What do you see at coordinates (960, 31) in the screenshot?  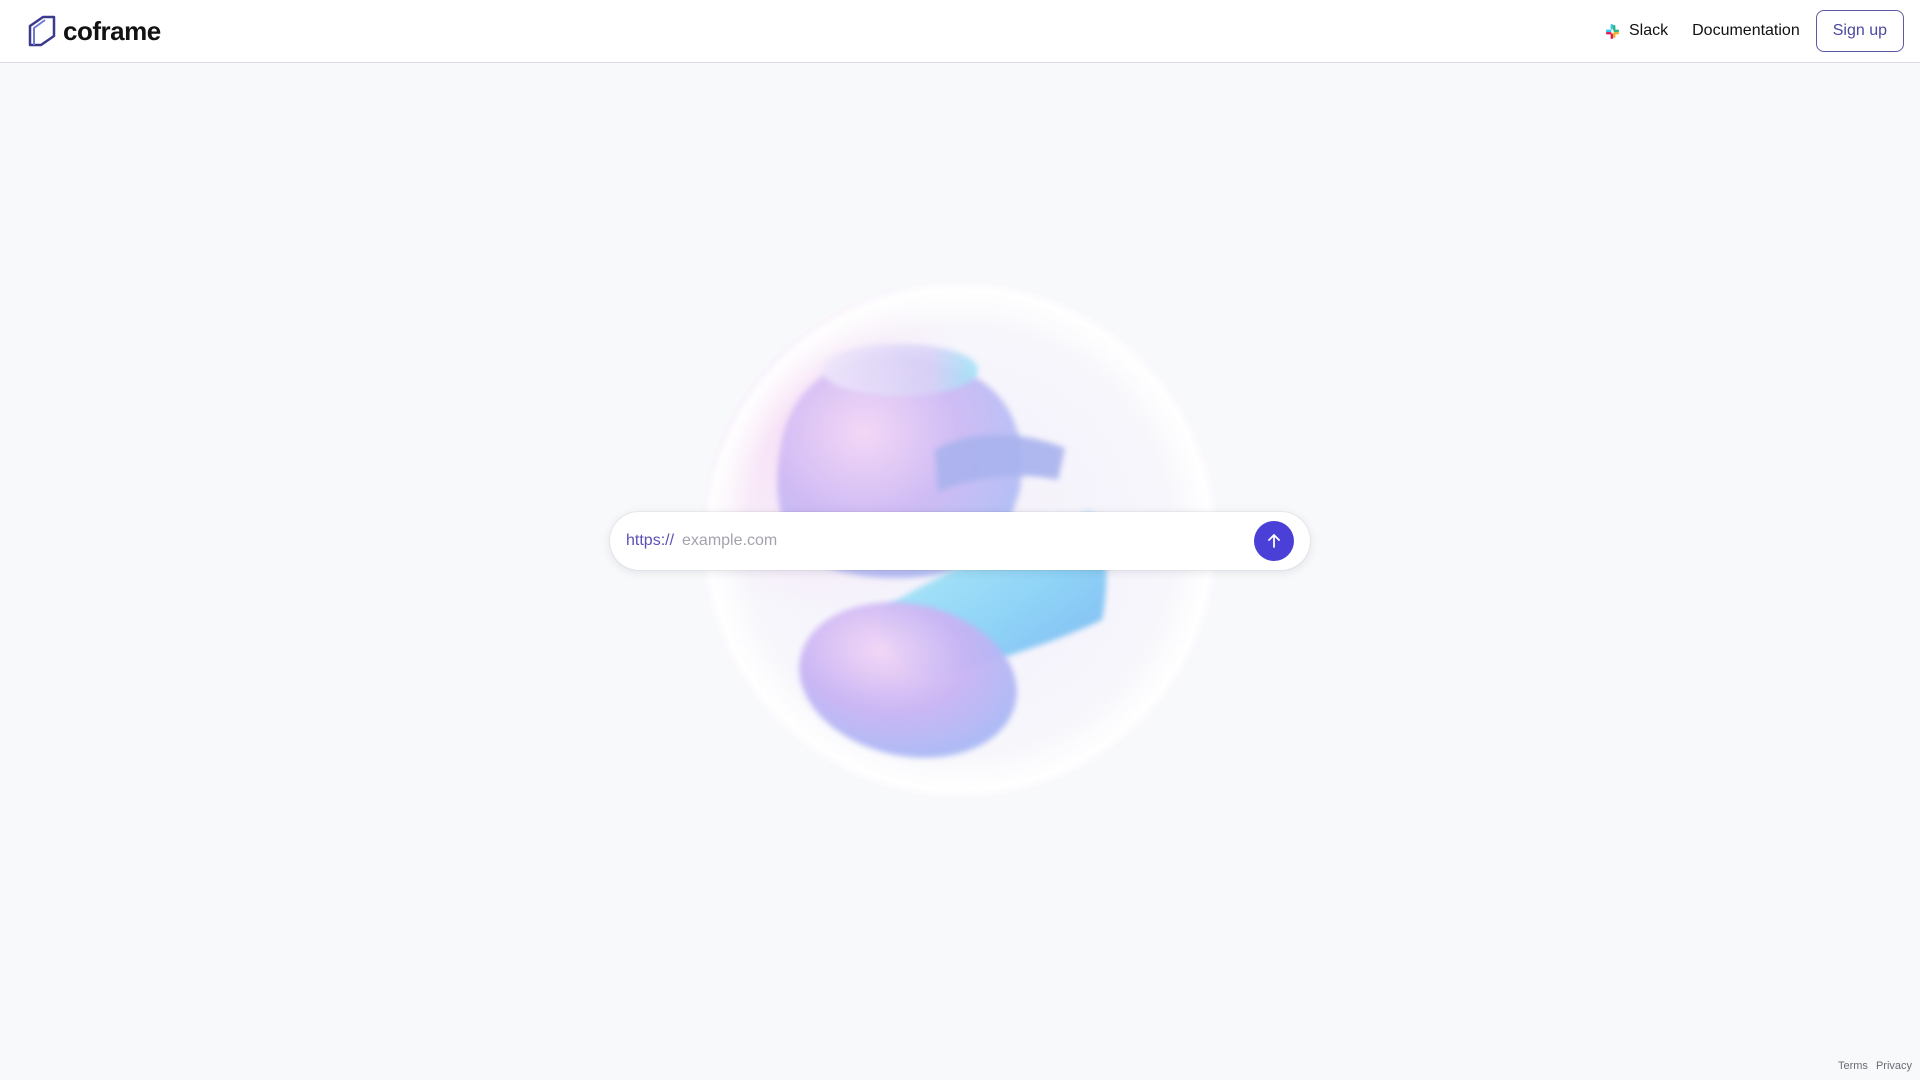 I see `top-nav-bar: coframe Slack Documentation Sign up` at bounding box center [960, 31].